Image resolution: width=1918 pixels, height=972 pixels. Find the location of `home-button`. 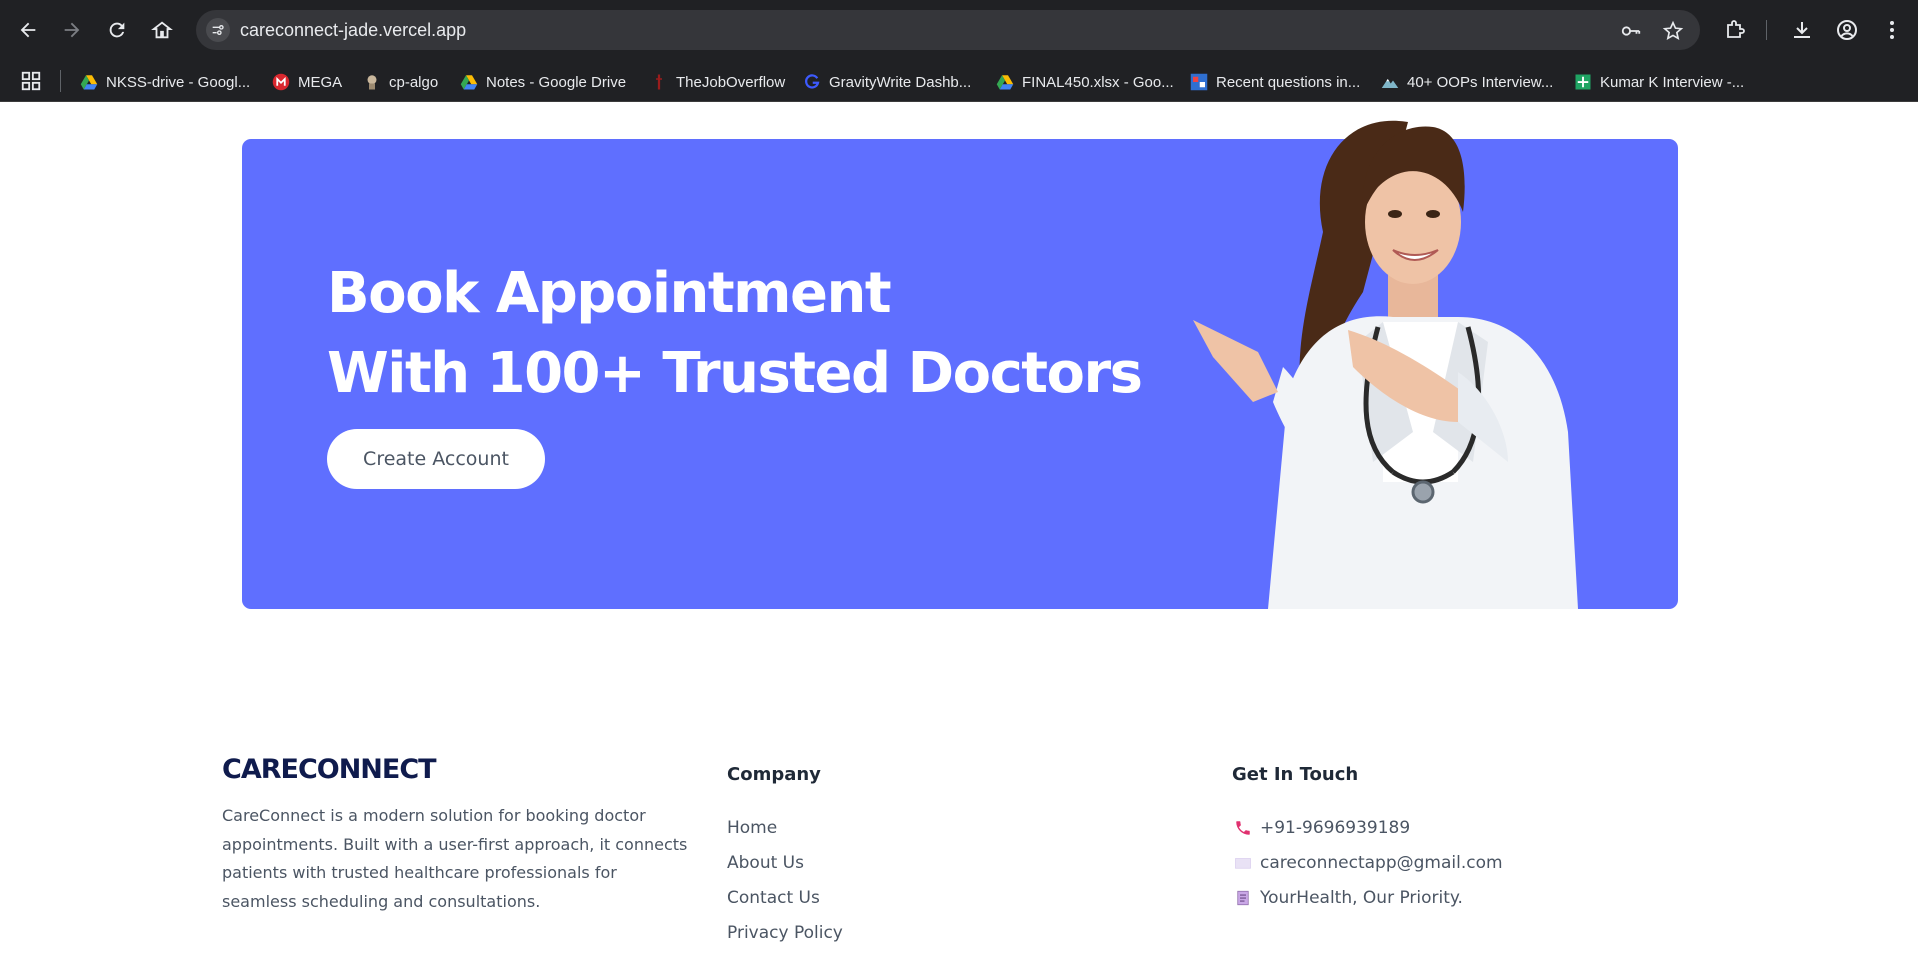

home-button is located at coordinates (162, 30).